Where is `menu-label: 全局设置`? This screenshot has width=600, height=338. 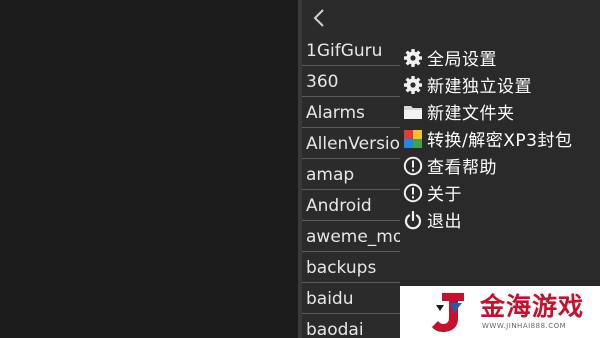
menu-label: 全局设置 is located at coordinates (462, 60).